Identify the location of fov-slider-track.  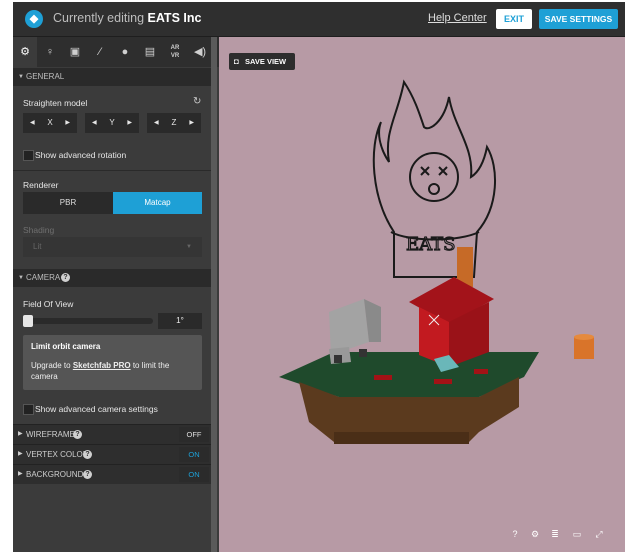
(88, 321).